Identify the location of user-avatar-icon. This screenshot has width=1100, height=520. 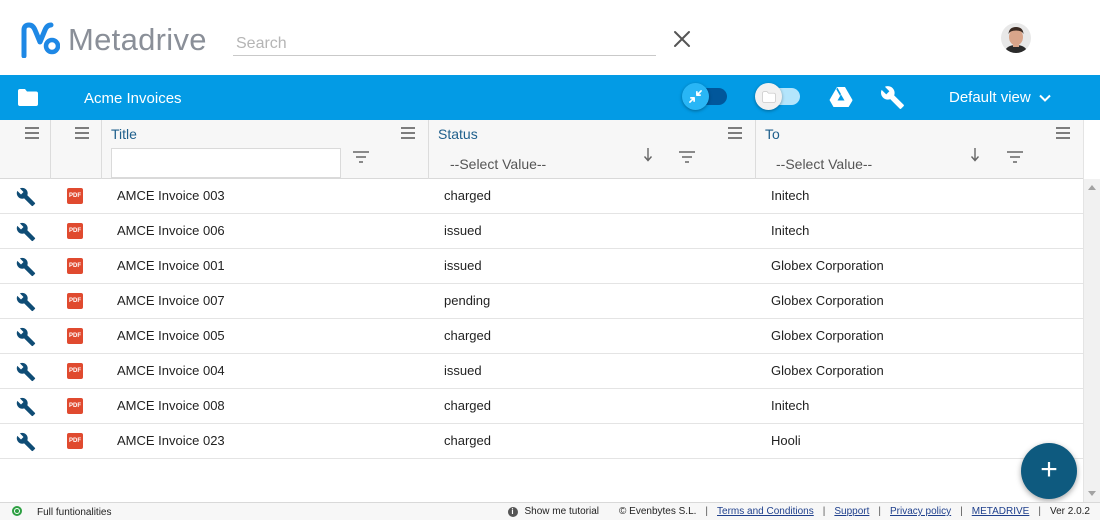
(1016, 38).